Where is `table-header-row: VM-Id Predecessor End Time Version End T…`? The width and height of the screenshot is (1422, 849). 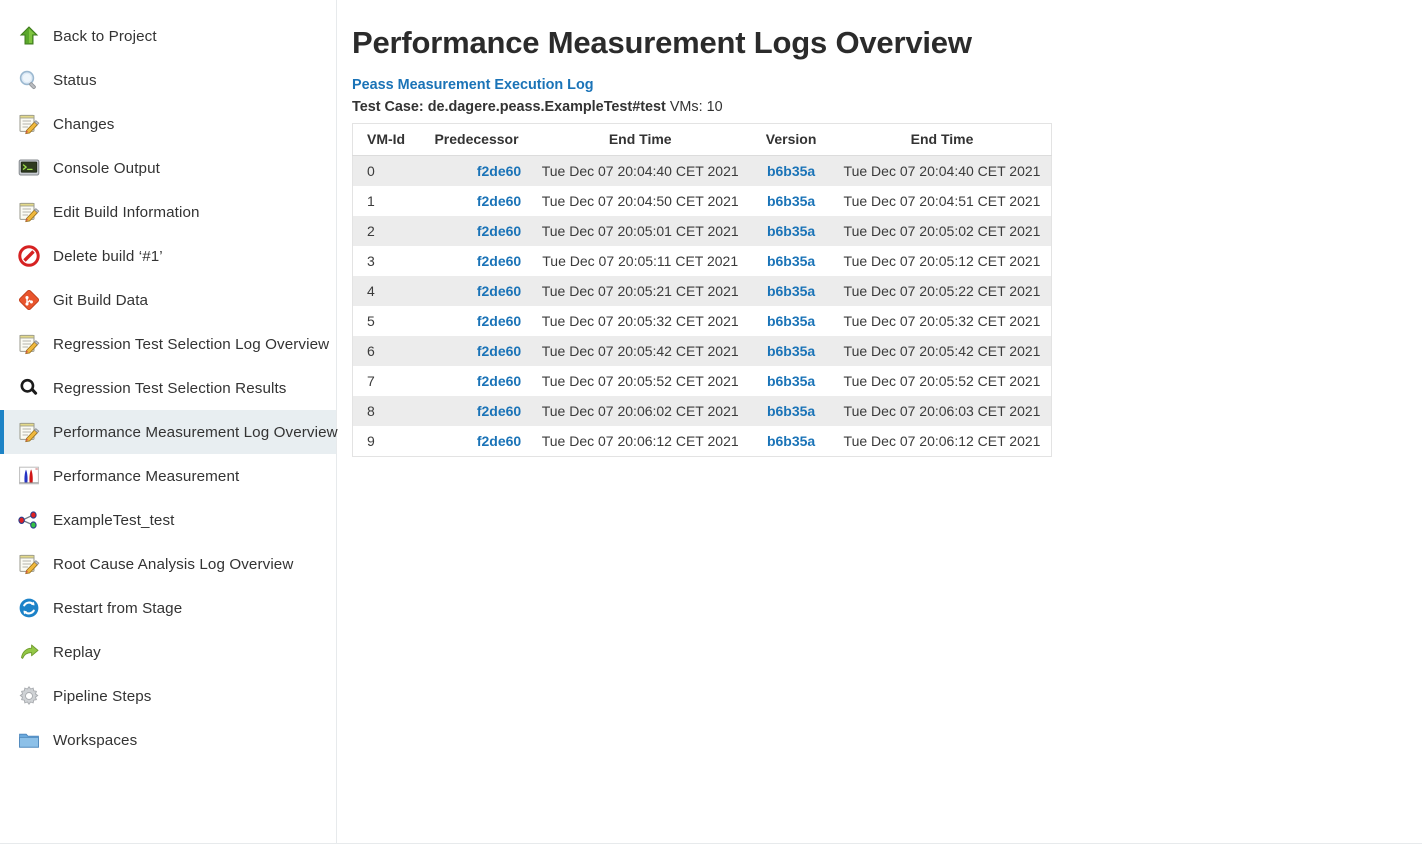 table-header-row: VM-Id Predecessor End Time Version End T… is located at coordinates (702, 140).